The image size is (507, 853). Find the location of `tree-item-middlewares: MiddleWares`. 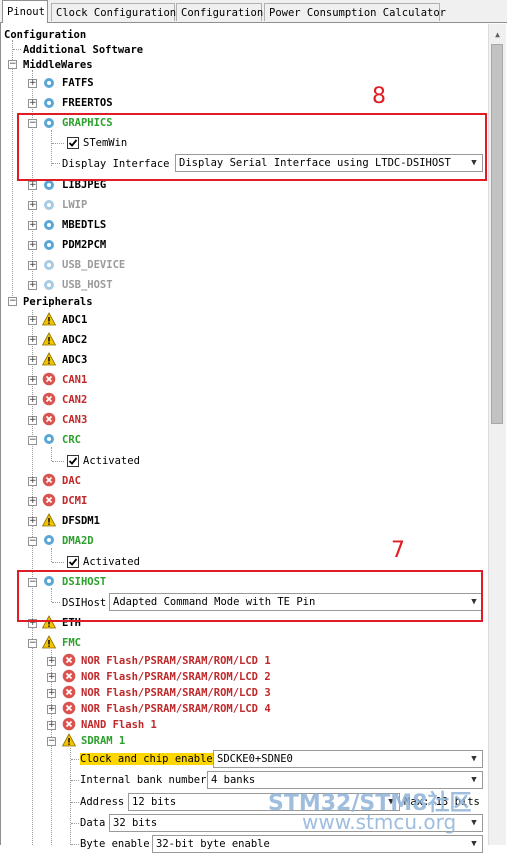

tree-item-middlewares: MiddleWares is located at coordinates (58, 65).